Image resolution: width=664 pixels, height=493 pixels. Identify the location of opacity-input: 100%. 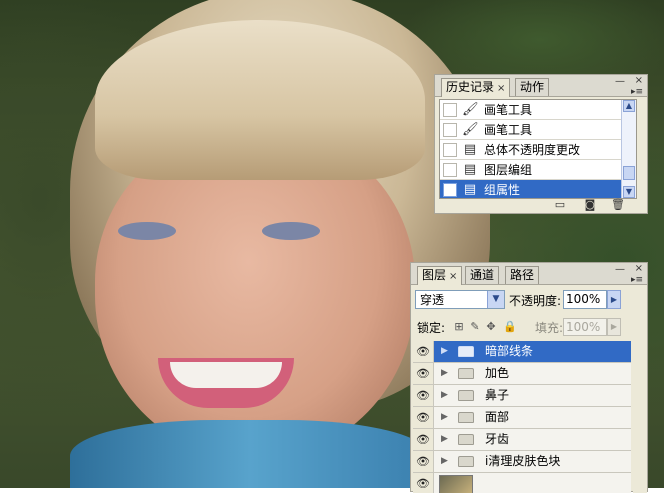
(585, 299).